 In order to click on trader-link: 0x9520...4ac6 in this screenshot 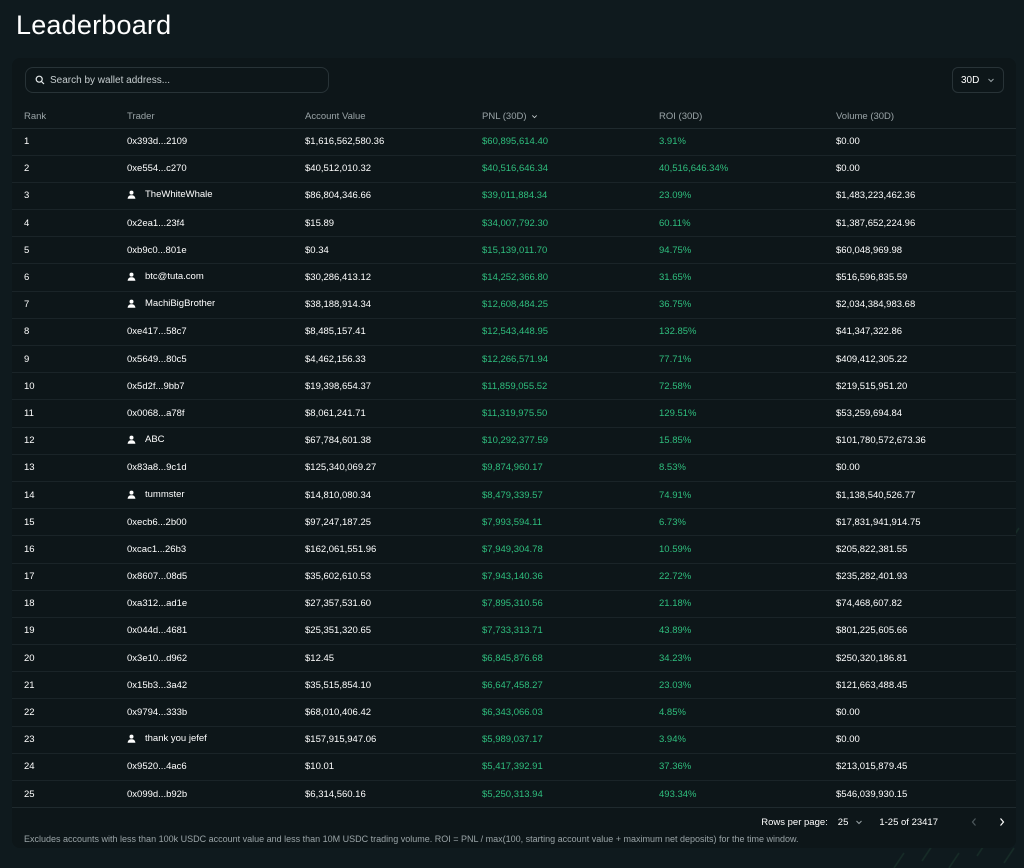, I will do `click(157, 766)`.